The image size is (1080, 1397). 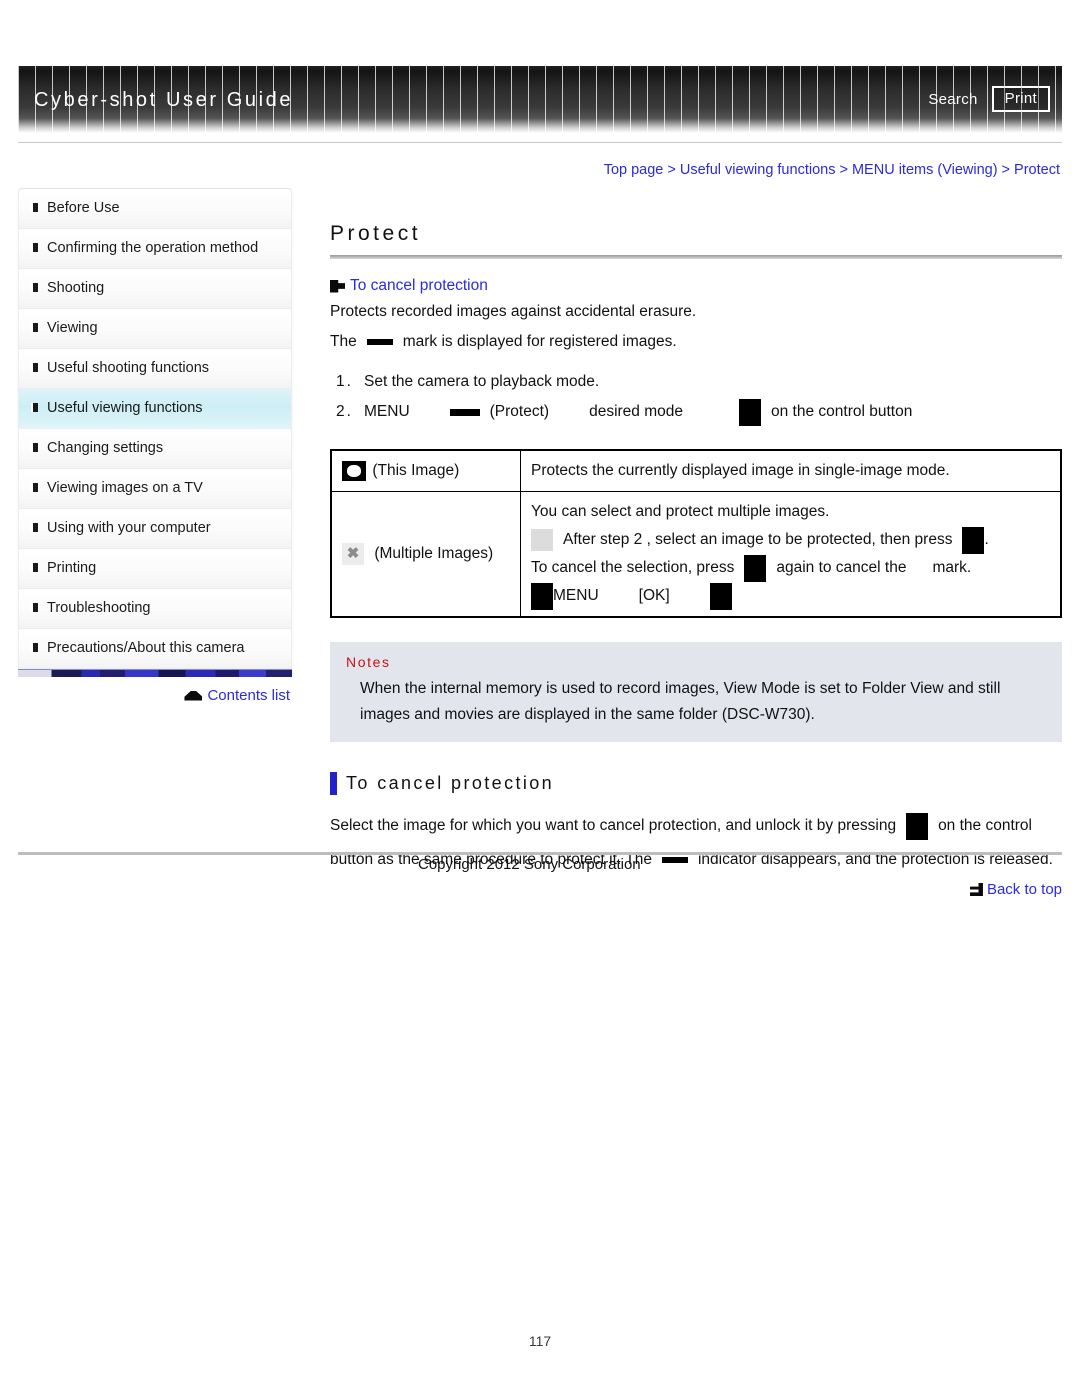 What do you see at coordinates (155, 289) in the screenshot?
I see `sidebar-item-shooting: Shooting` at bounding box center [155, 289].